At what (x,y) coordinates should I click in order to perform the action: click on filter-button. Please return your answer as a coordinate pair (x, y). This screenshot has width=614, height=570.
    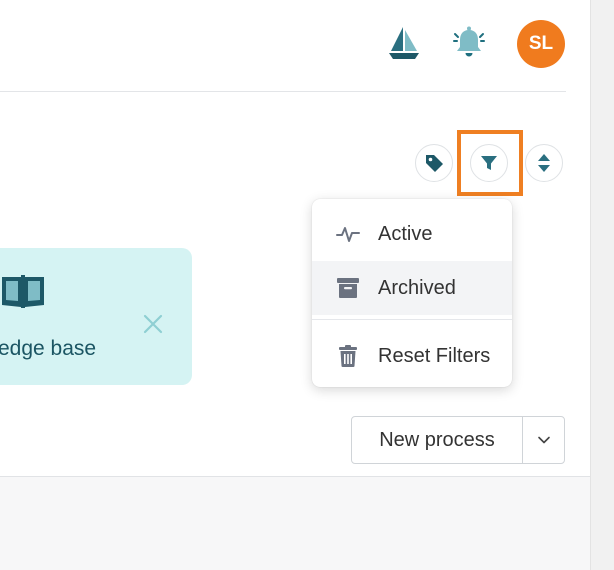
    Looking at the image, I should click on (489, 163).